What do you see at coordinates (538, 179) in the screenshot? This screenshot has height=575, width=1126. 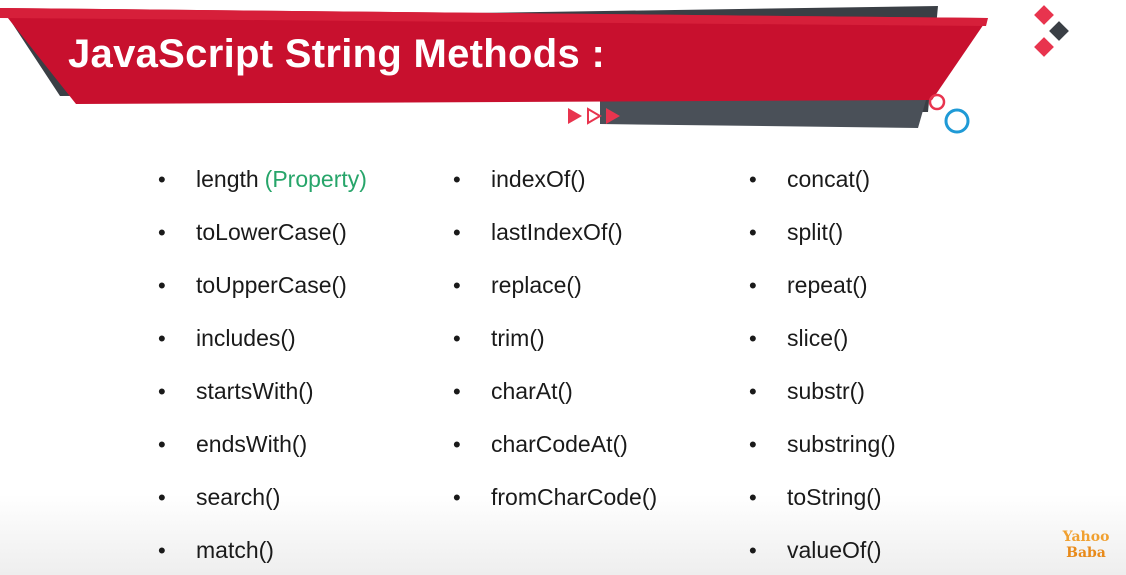 I see `method-label: indexOf()` at bounding box center [538, 179].